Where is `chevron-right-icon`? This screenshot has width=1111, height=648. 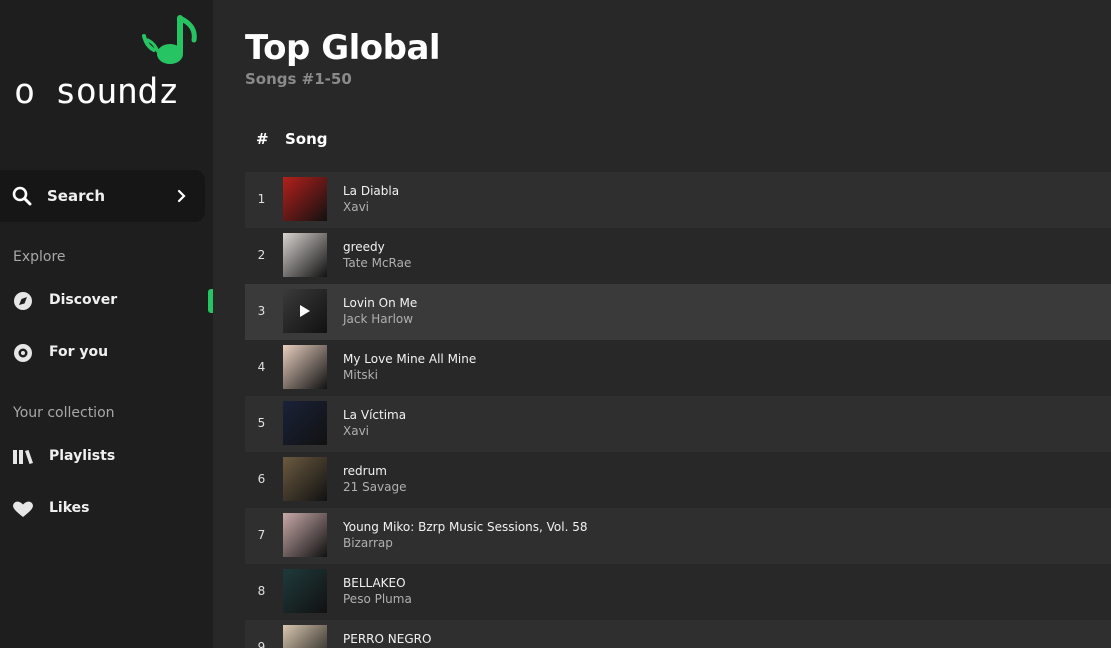 chevron-right-icon is located at coordinates (181, 196).